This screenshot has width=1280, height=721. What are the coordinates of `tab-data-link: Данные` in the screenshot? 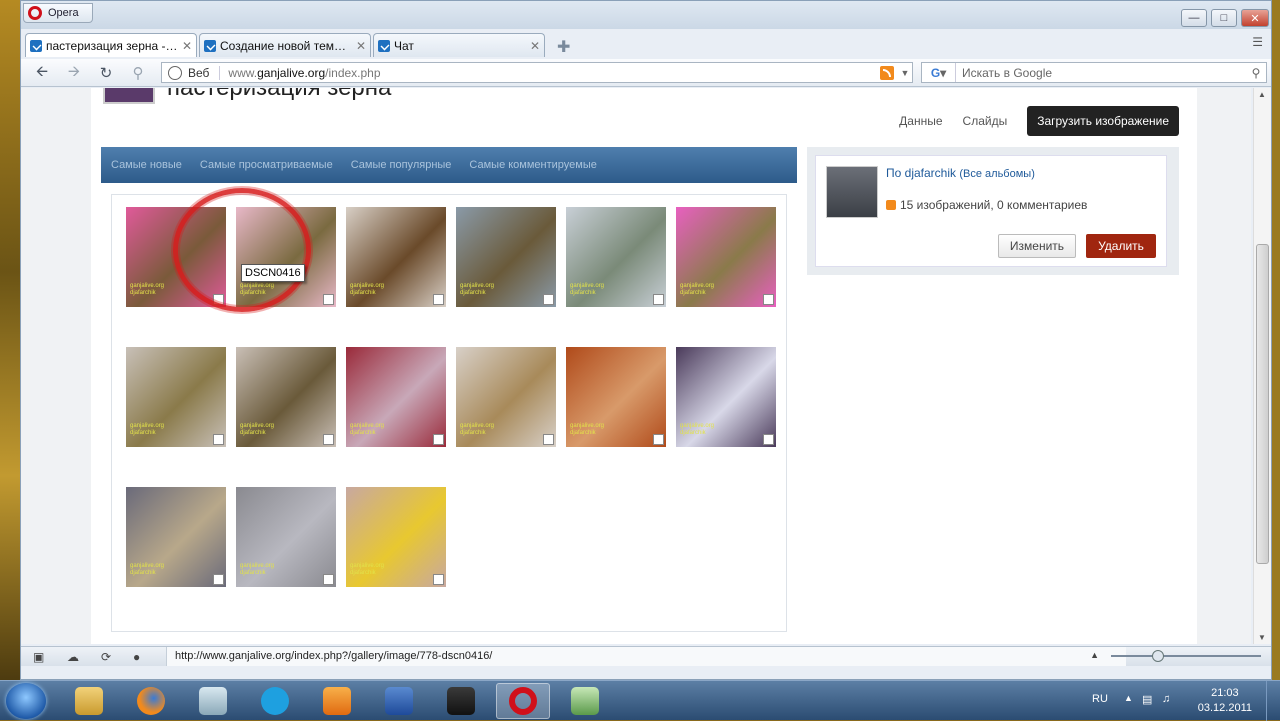 It's located at (920, 121).